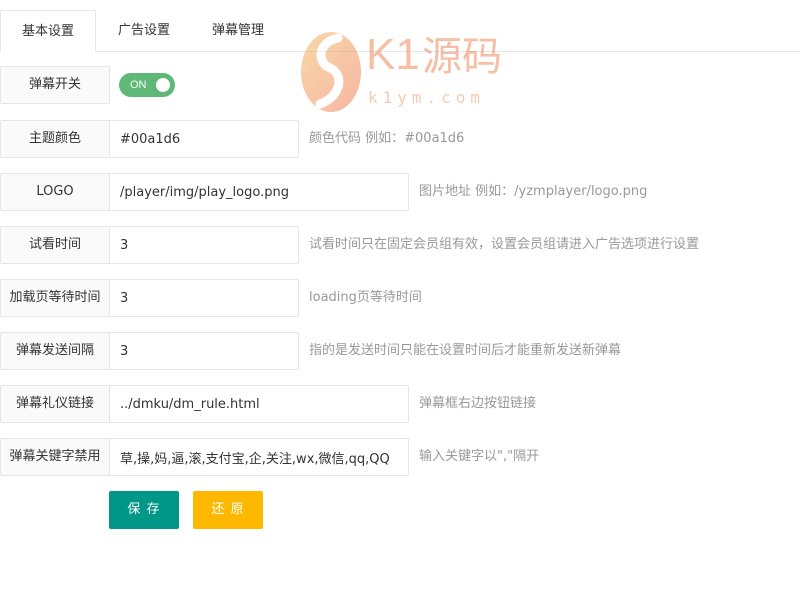 Image resolution: width=800 pixels, height=600 pixels. I want to click on etiquette-link-hint: 弹幕框右边按钮链接, so click(478, 403).